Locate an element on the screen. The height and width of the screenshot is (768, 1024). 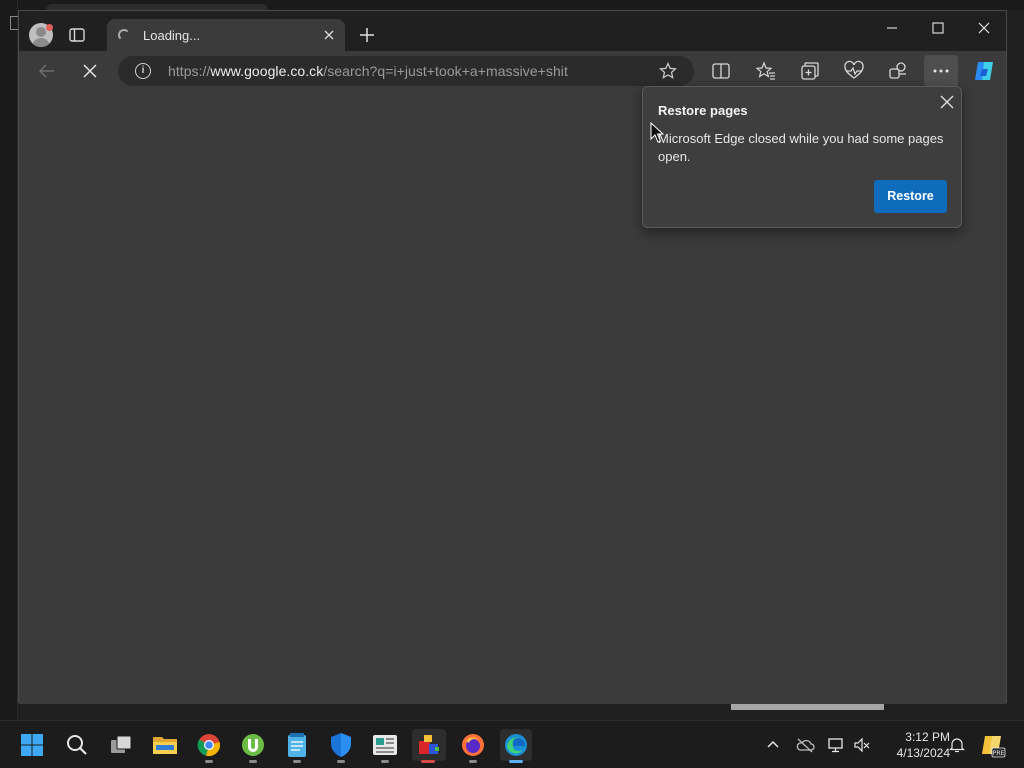
horizontal-scrollbar is located at coordinates (807, 707).